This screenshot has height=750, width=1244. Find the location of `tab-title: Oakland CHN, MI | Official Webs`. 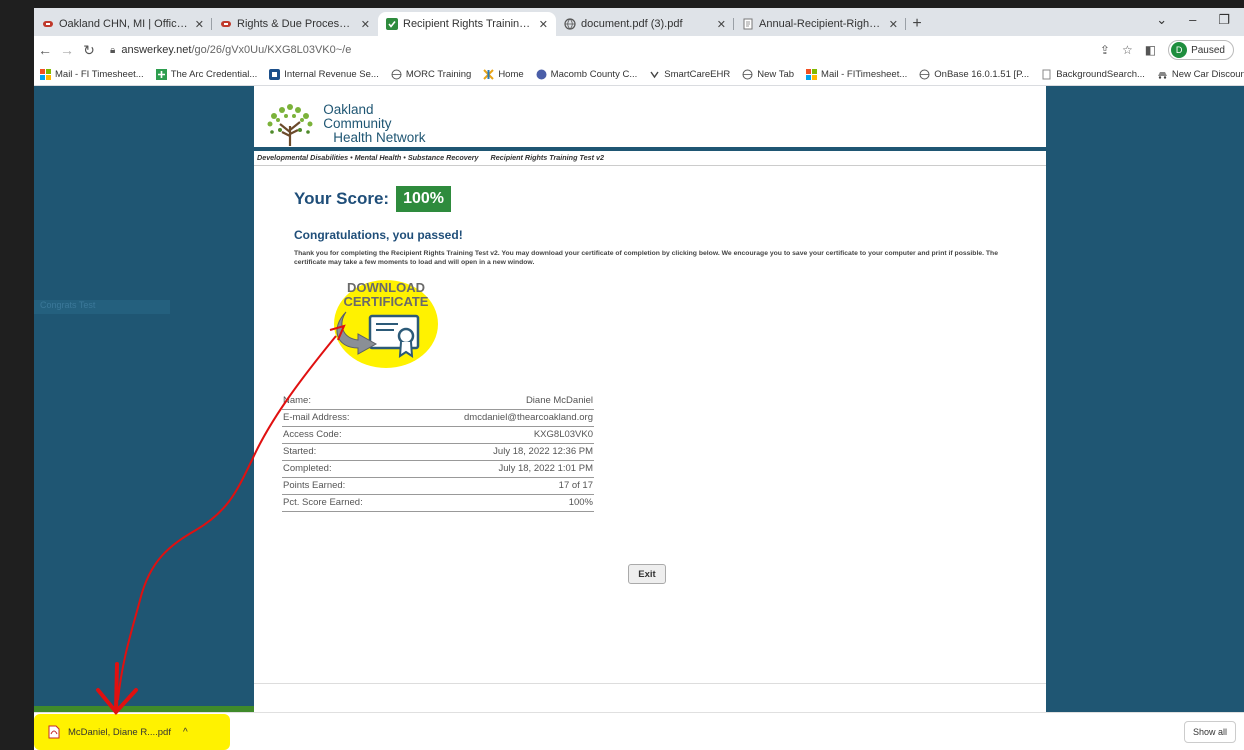

tab-title: Oakland CHN, MI | Official Webs is located at coordinates (124, 24).